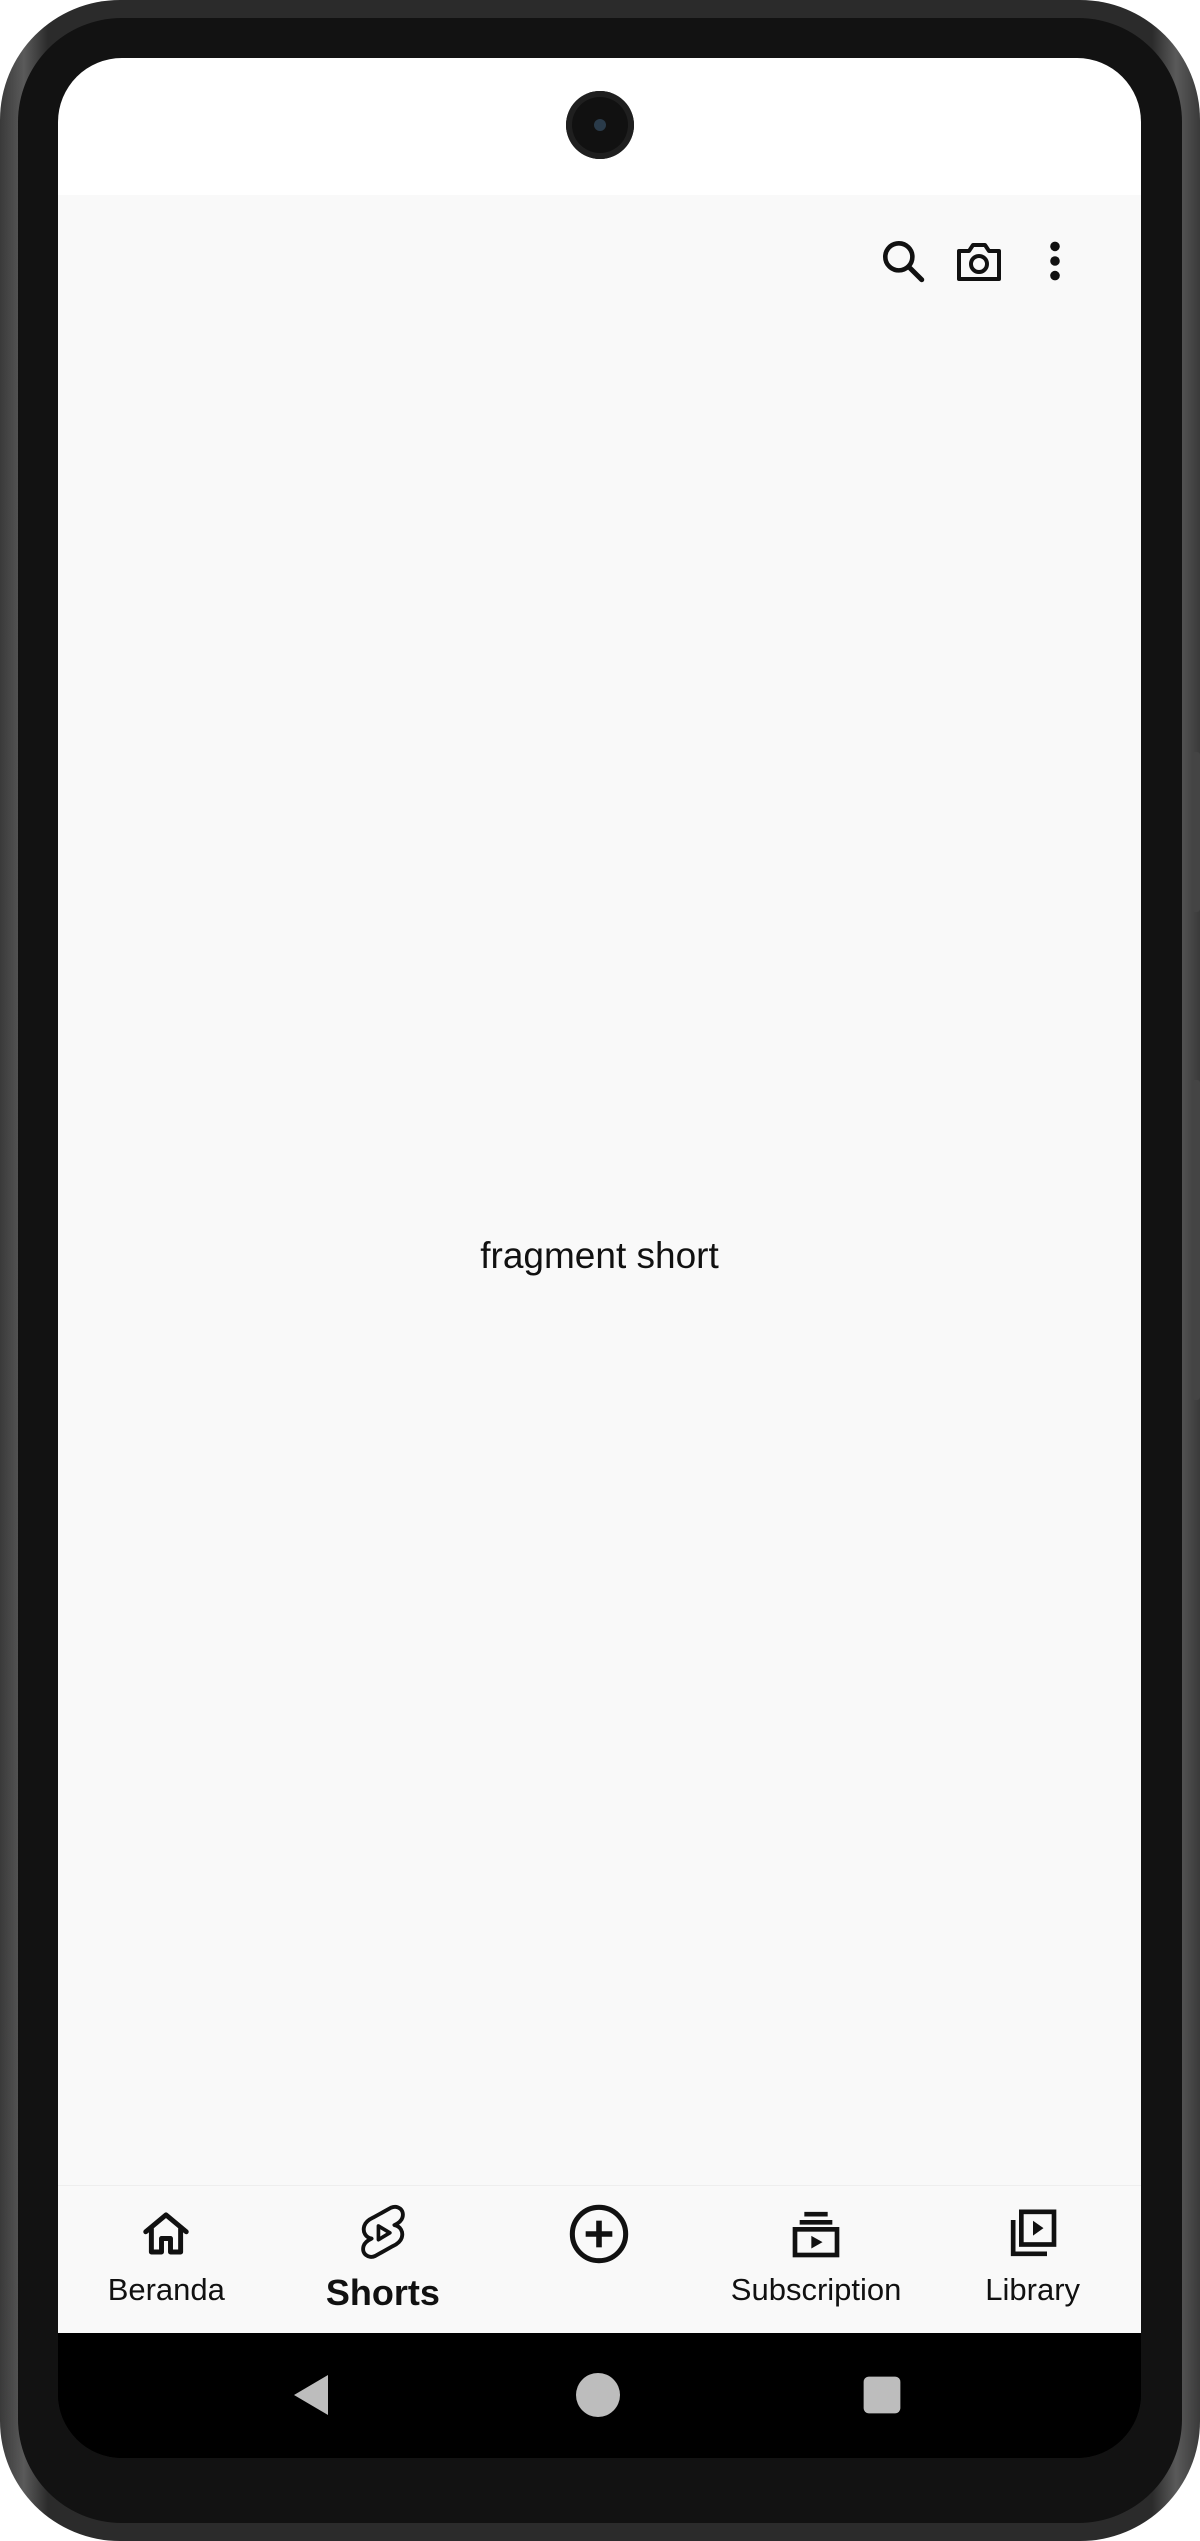 This screenshot has width=1200, height=2541. What do you see at coordinates (1055, 261) in the screenshot?
I see `more-vert-icon` at bounding box center [1055, 261].